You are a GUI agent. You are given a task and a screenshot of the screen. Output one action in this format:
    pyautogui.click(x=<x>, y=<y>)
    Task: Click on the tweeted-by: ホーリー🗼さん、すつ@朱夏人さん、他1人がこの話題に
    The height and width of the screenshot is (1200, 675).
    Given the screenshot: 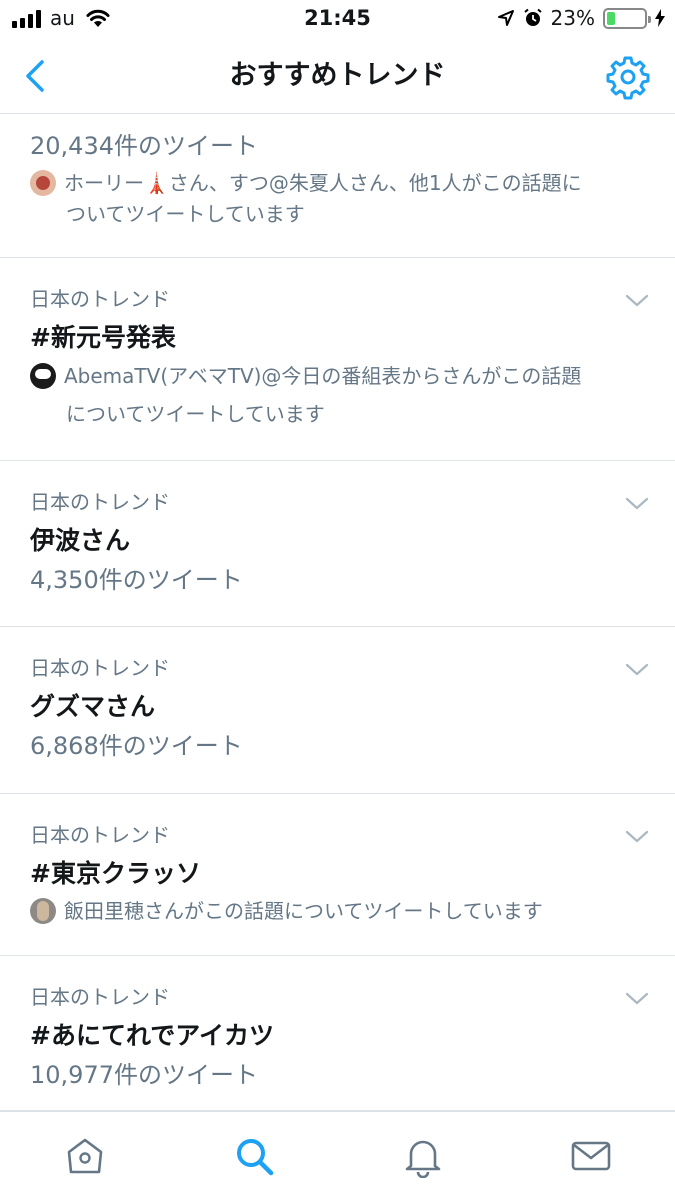 What is the action you would take?
    pyautogui.click(x=335, y=183)
    